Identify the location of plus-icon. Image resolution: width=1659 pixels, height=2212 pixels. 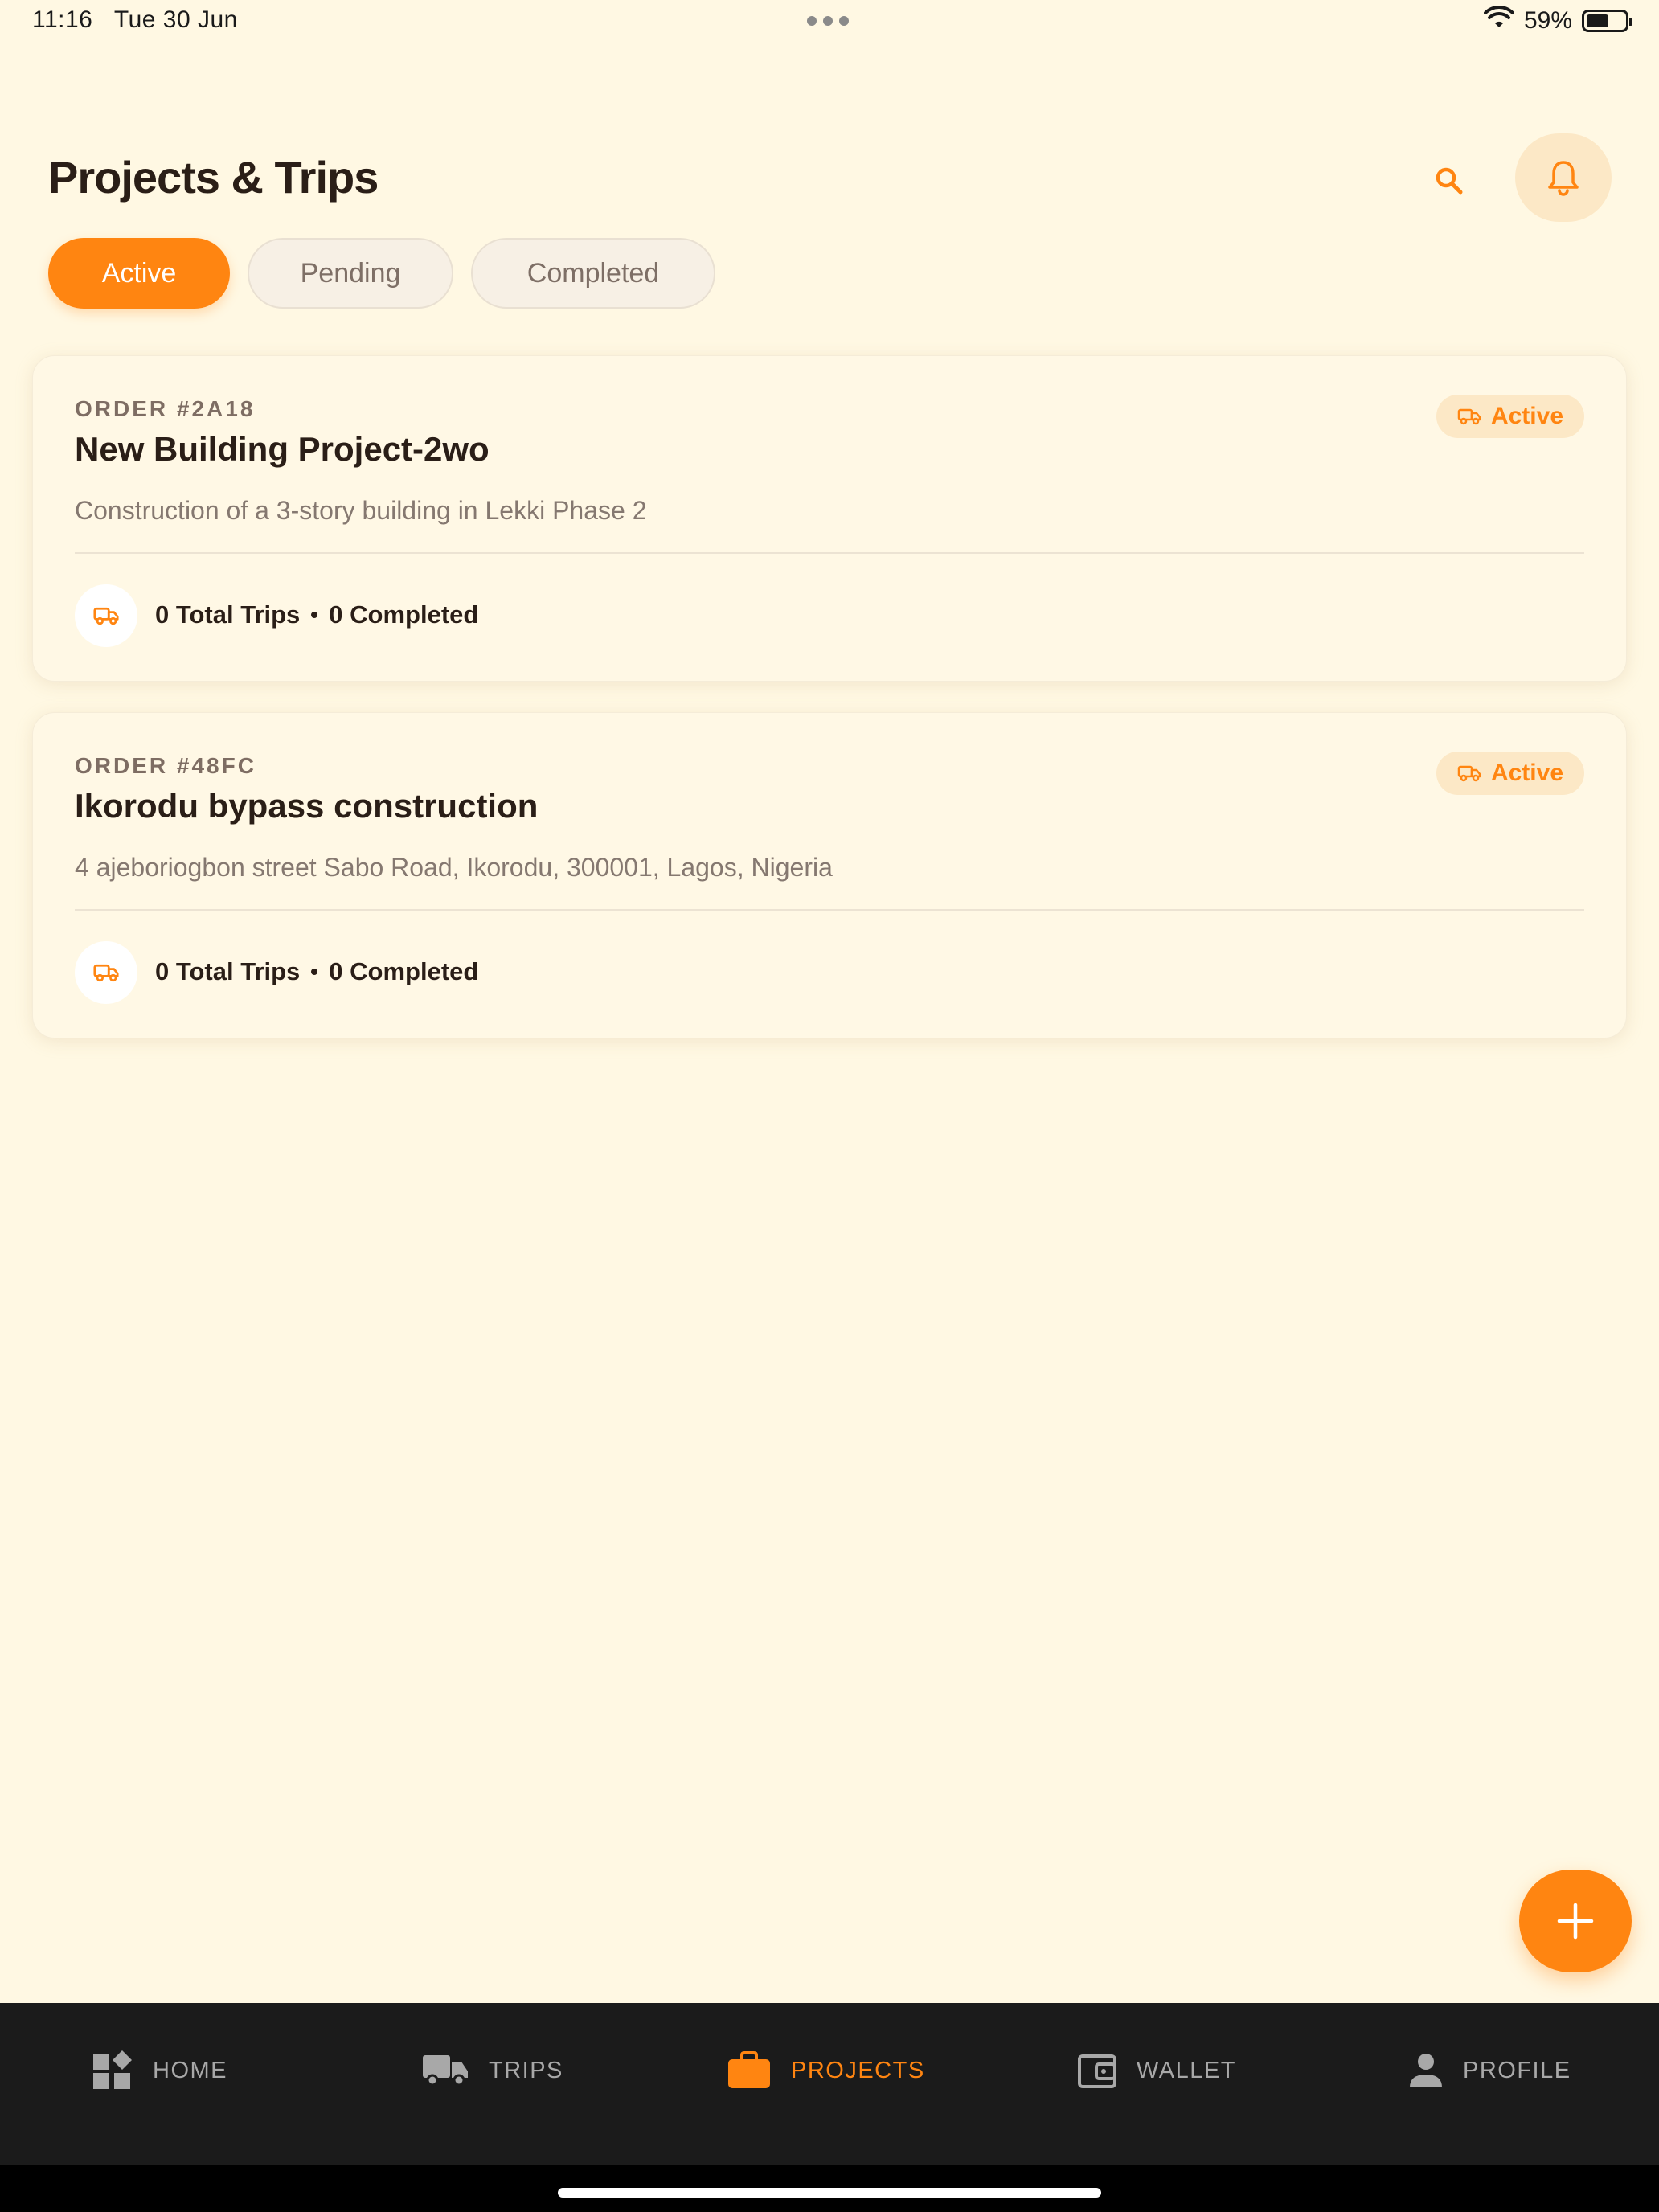
(1575, 1921).